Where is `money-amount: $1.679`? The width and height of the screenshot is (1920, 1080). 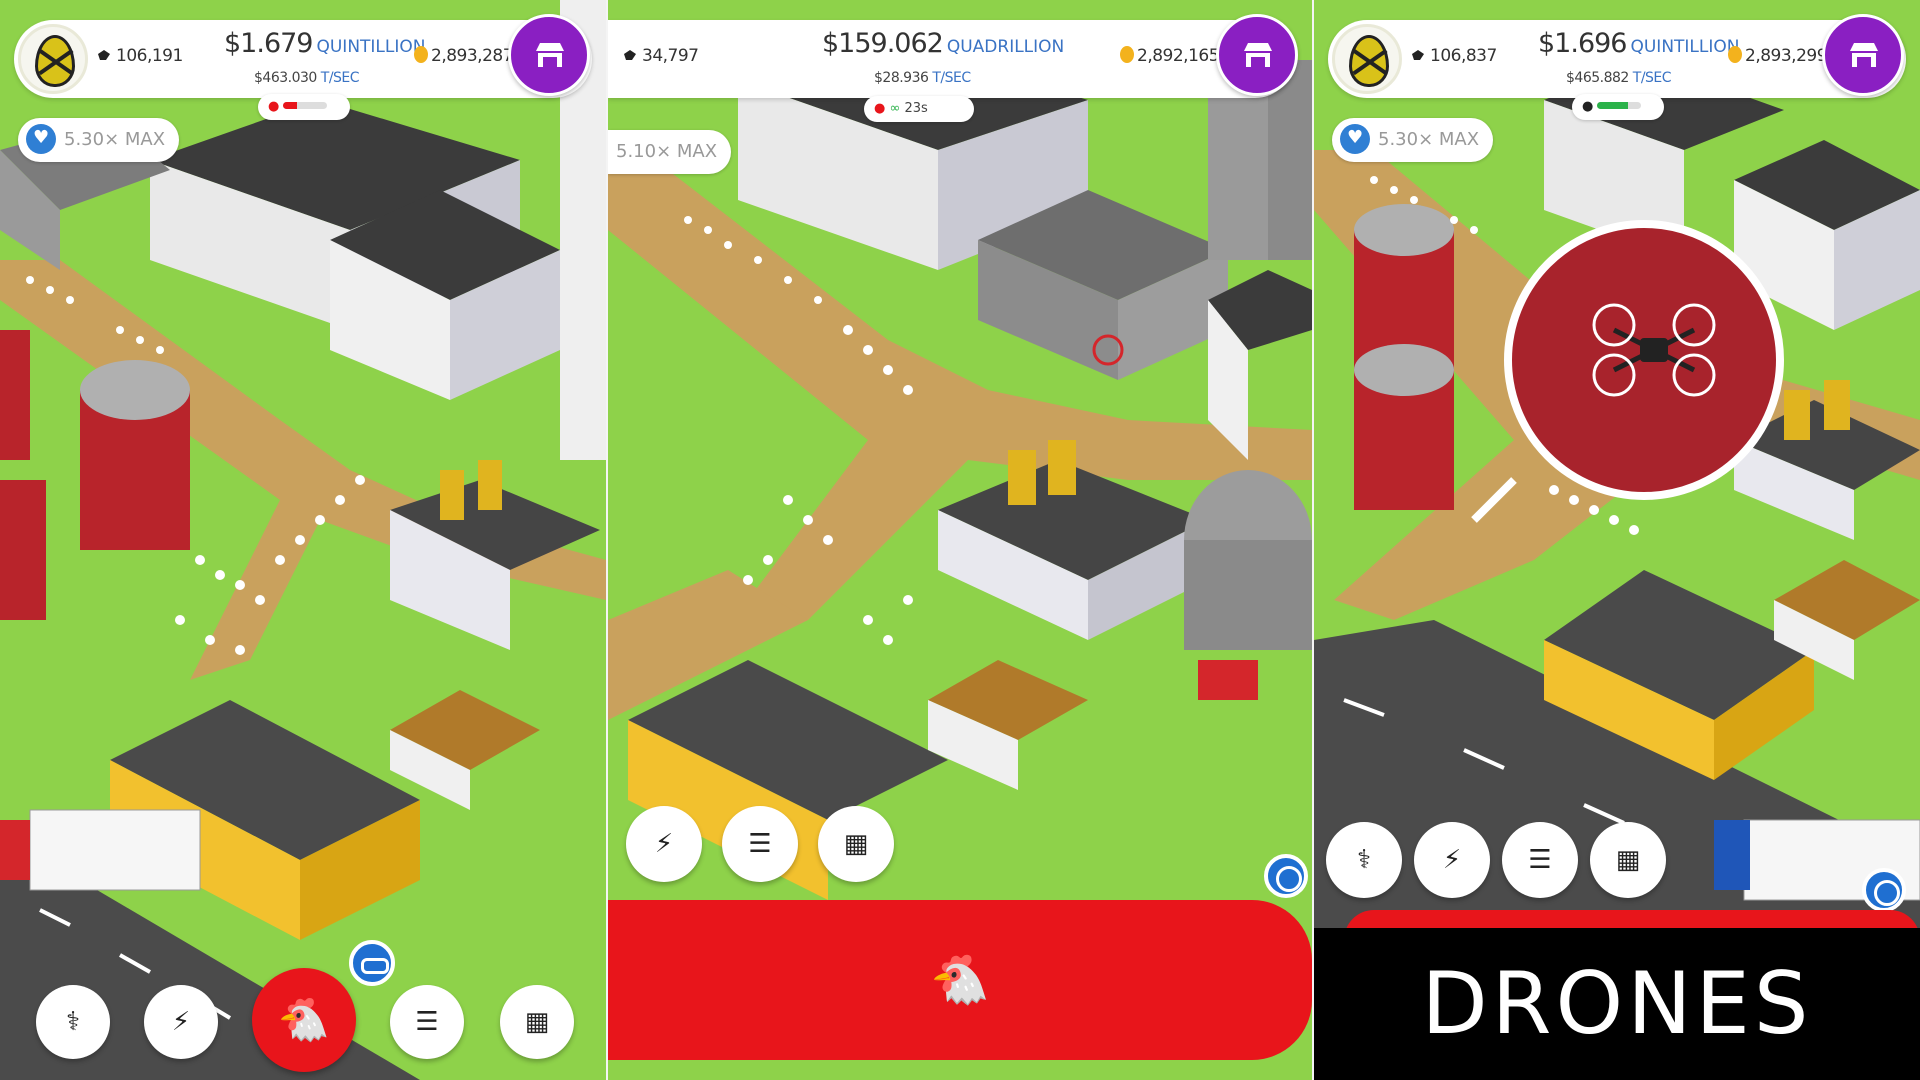 money-amount: $1.679 is located at coordinates (268, 43).